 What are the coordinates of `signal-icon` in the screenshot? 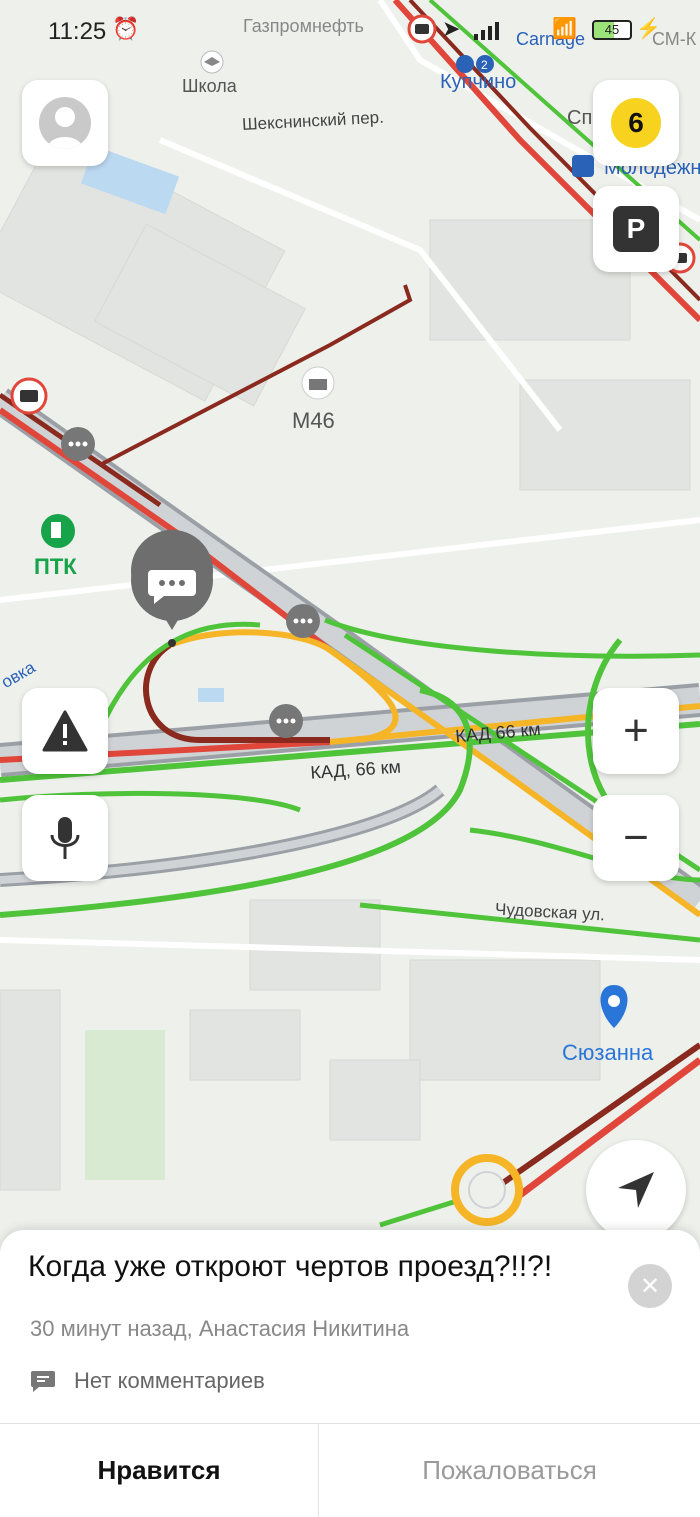 It's located at (486, 31).